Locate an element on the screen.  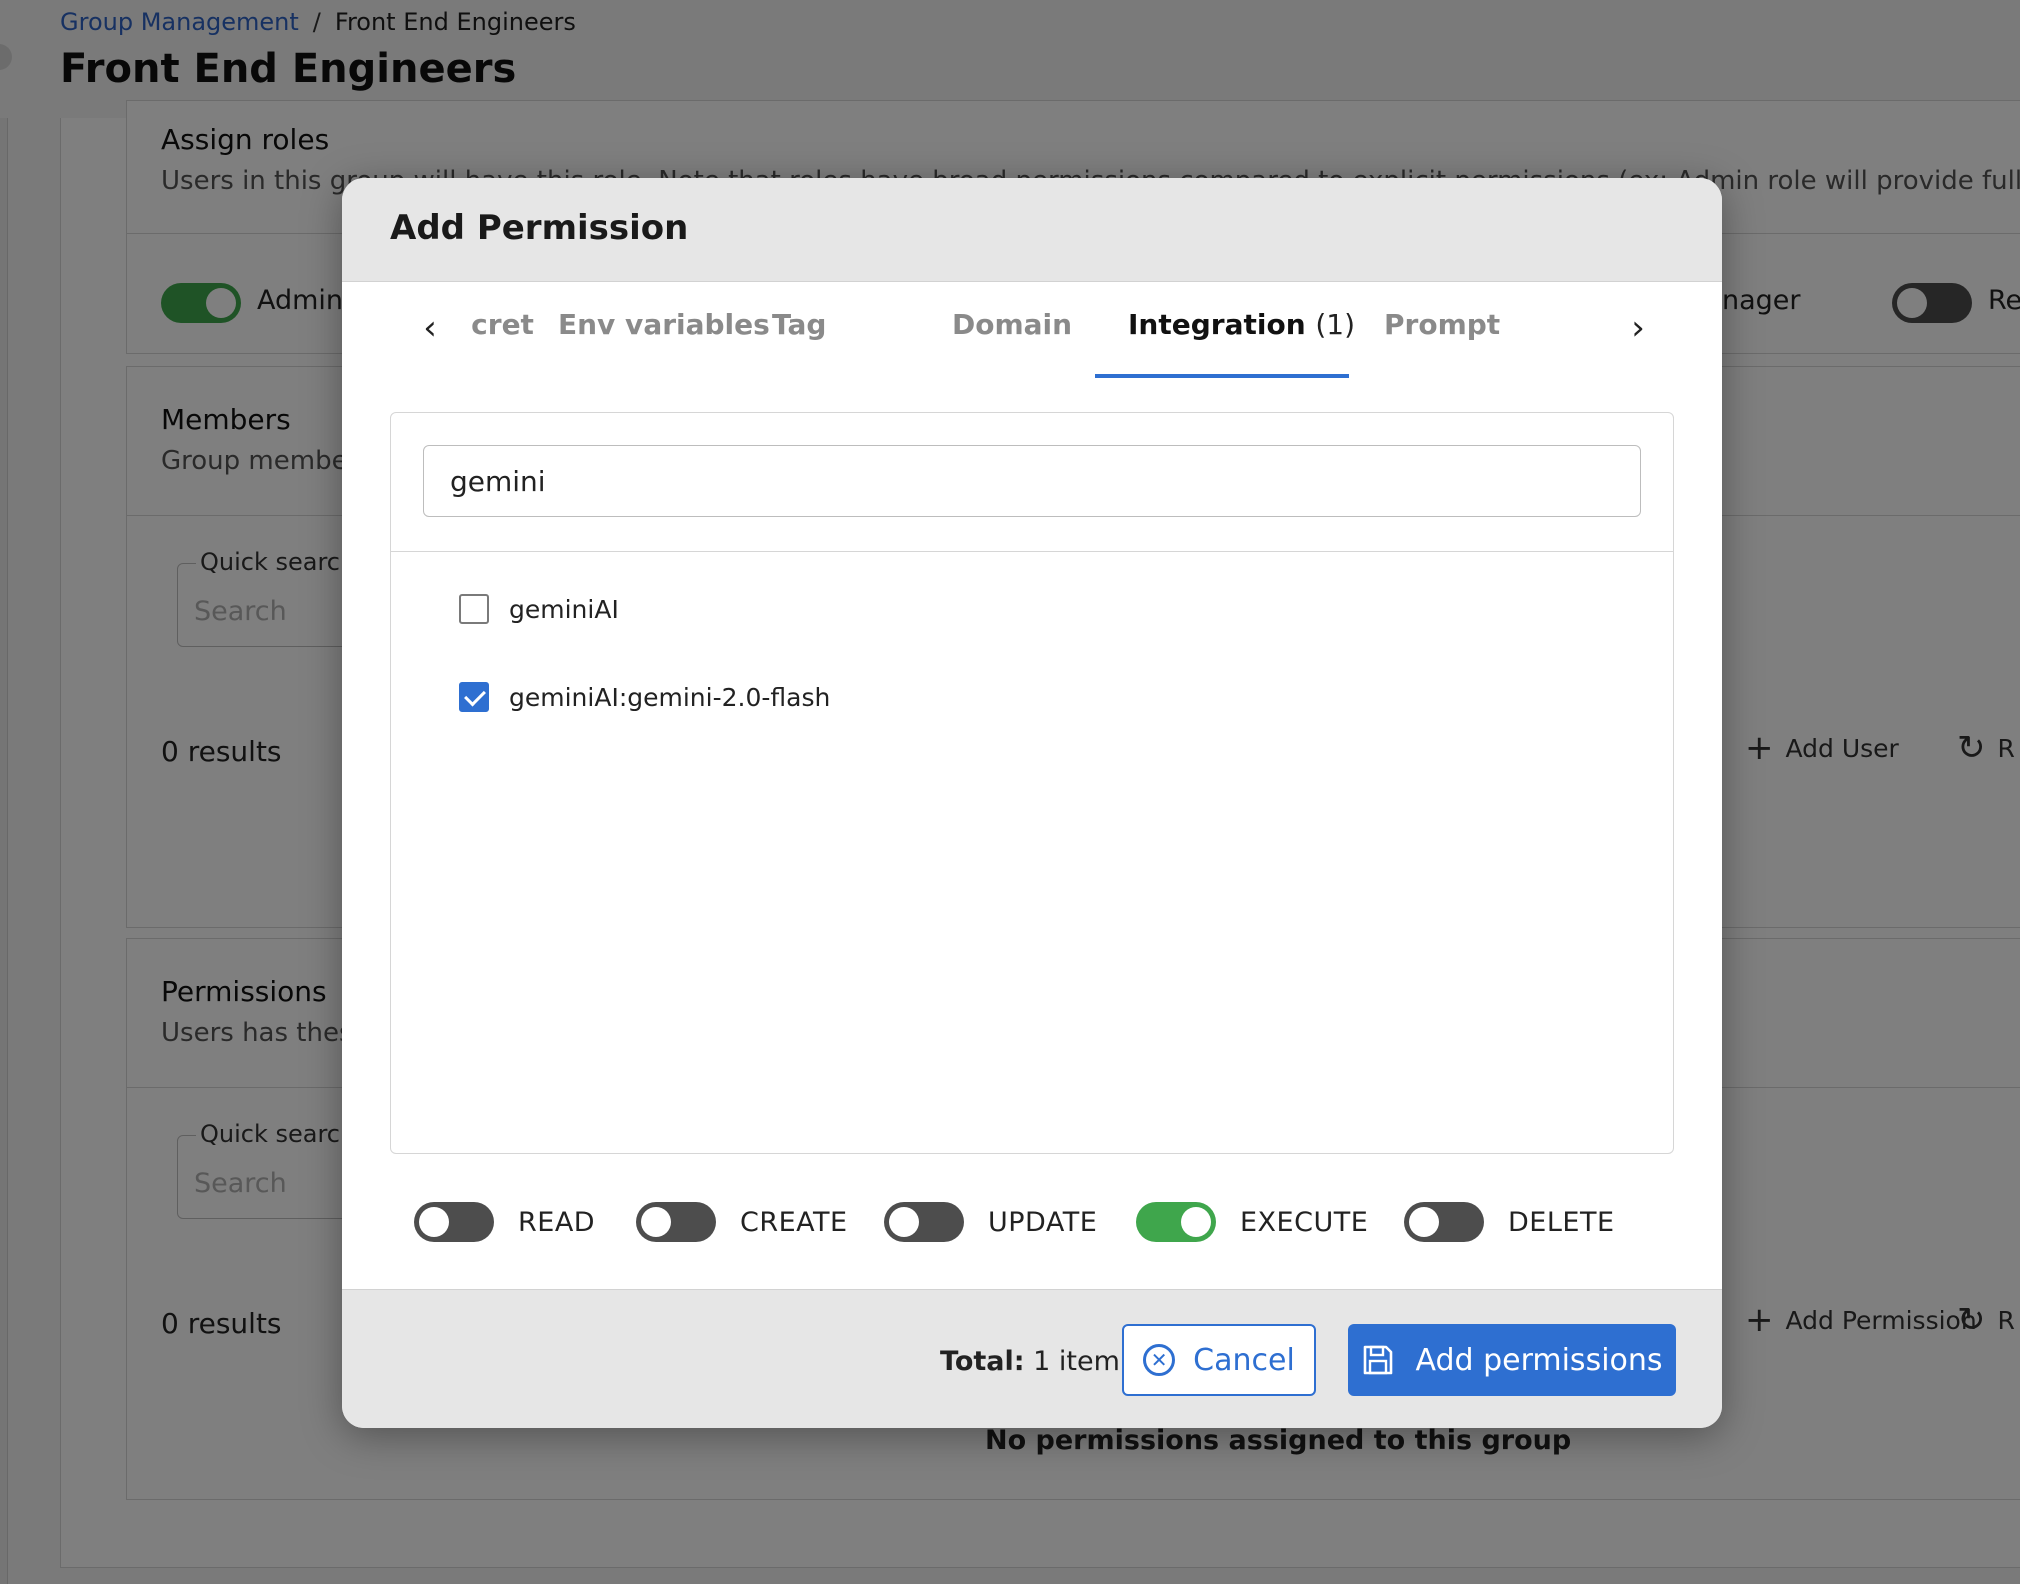
tab-secret: Secret is located at coordinates (502, 324).